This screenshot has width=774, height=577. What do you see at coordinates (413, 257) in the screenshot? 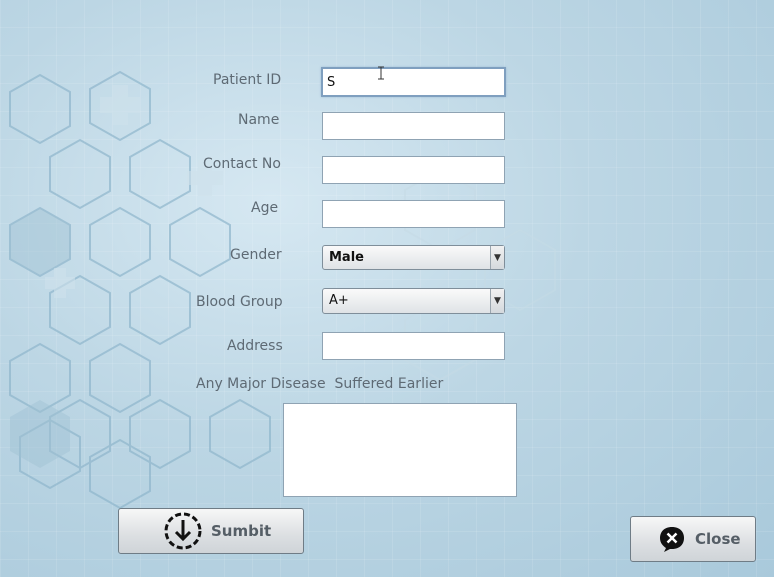
I see `gender-select: Male ▼` at bounding box center [413, 257].